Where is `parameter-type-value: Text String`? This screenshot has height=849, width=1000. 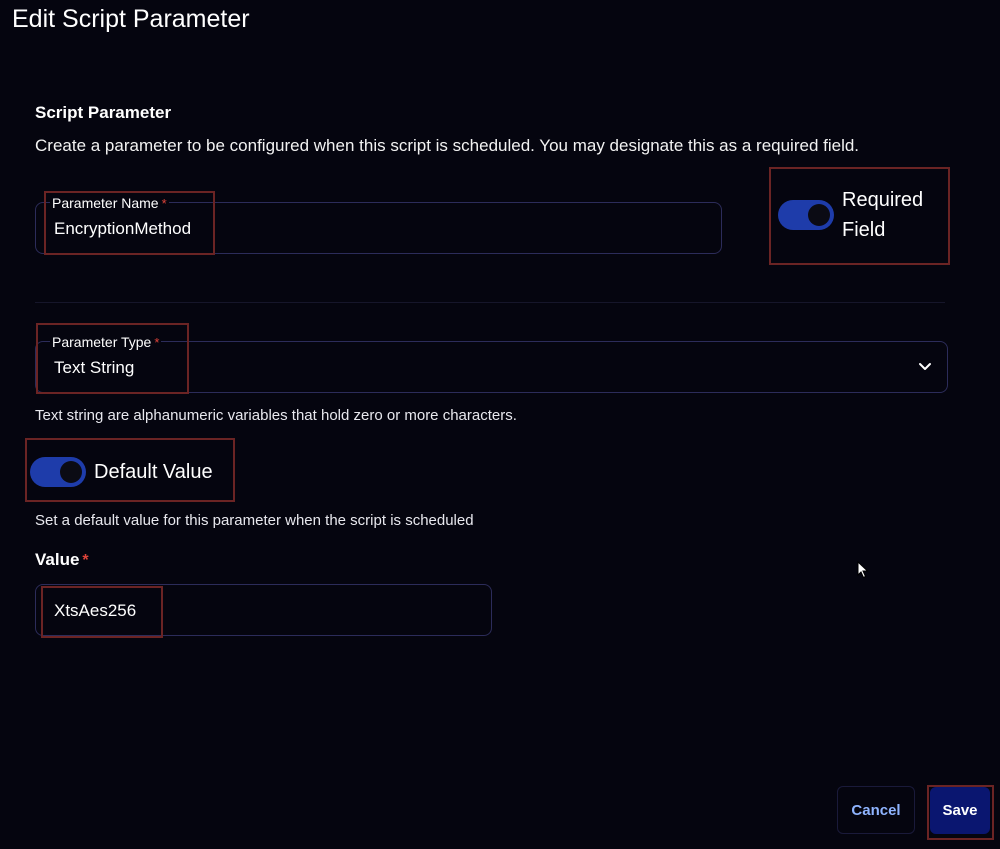
parameter-type-value: Text String is located at coordinates (94, 367).